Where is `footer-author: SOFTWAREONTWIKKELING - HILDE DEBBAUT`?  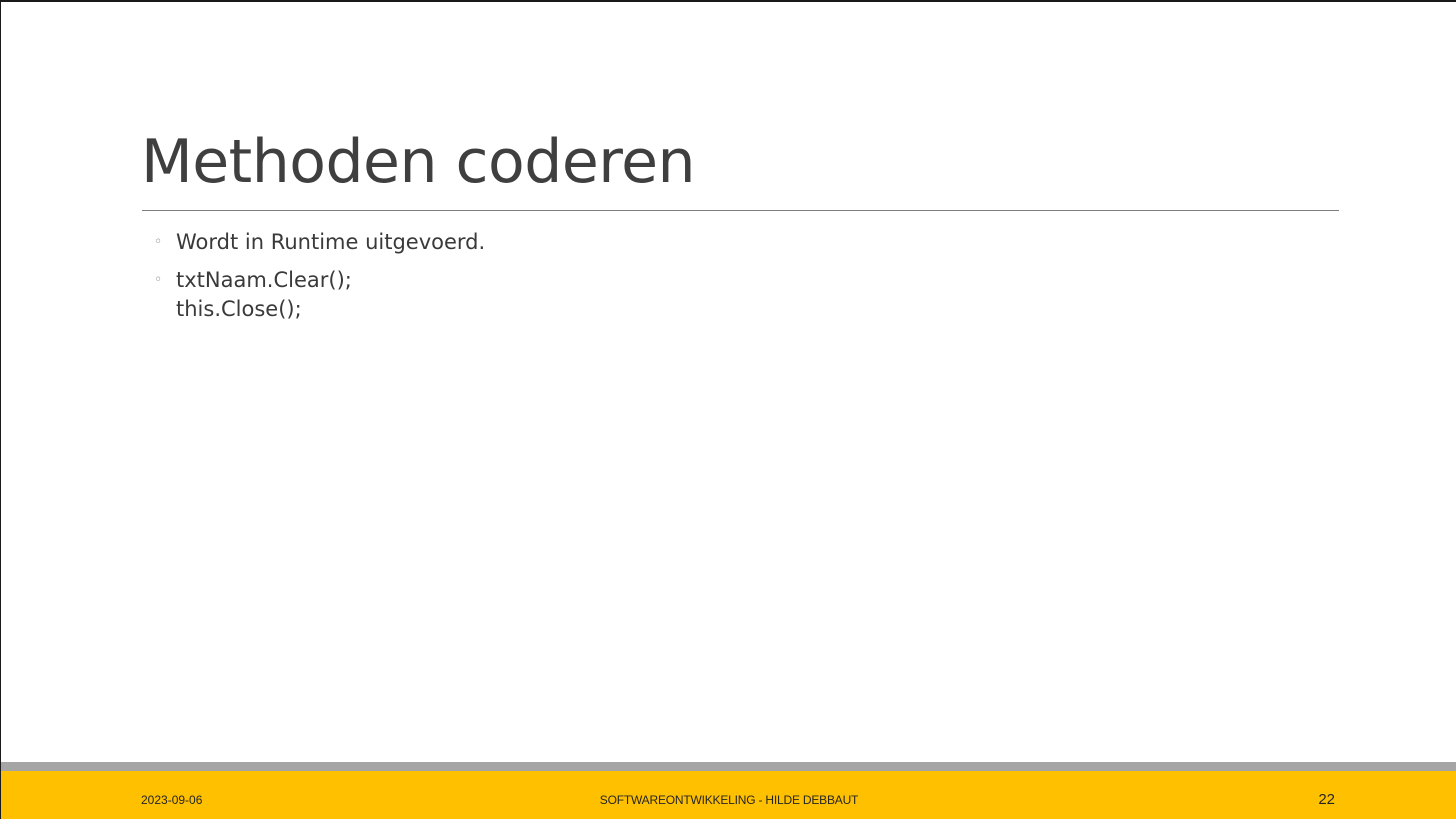 footer-author: SOFTWAREONTWIKKELING - HILDE DEBBAUT is located at coordinates (729, 800).